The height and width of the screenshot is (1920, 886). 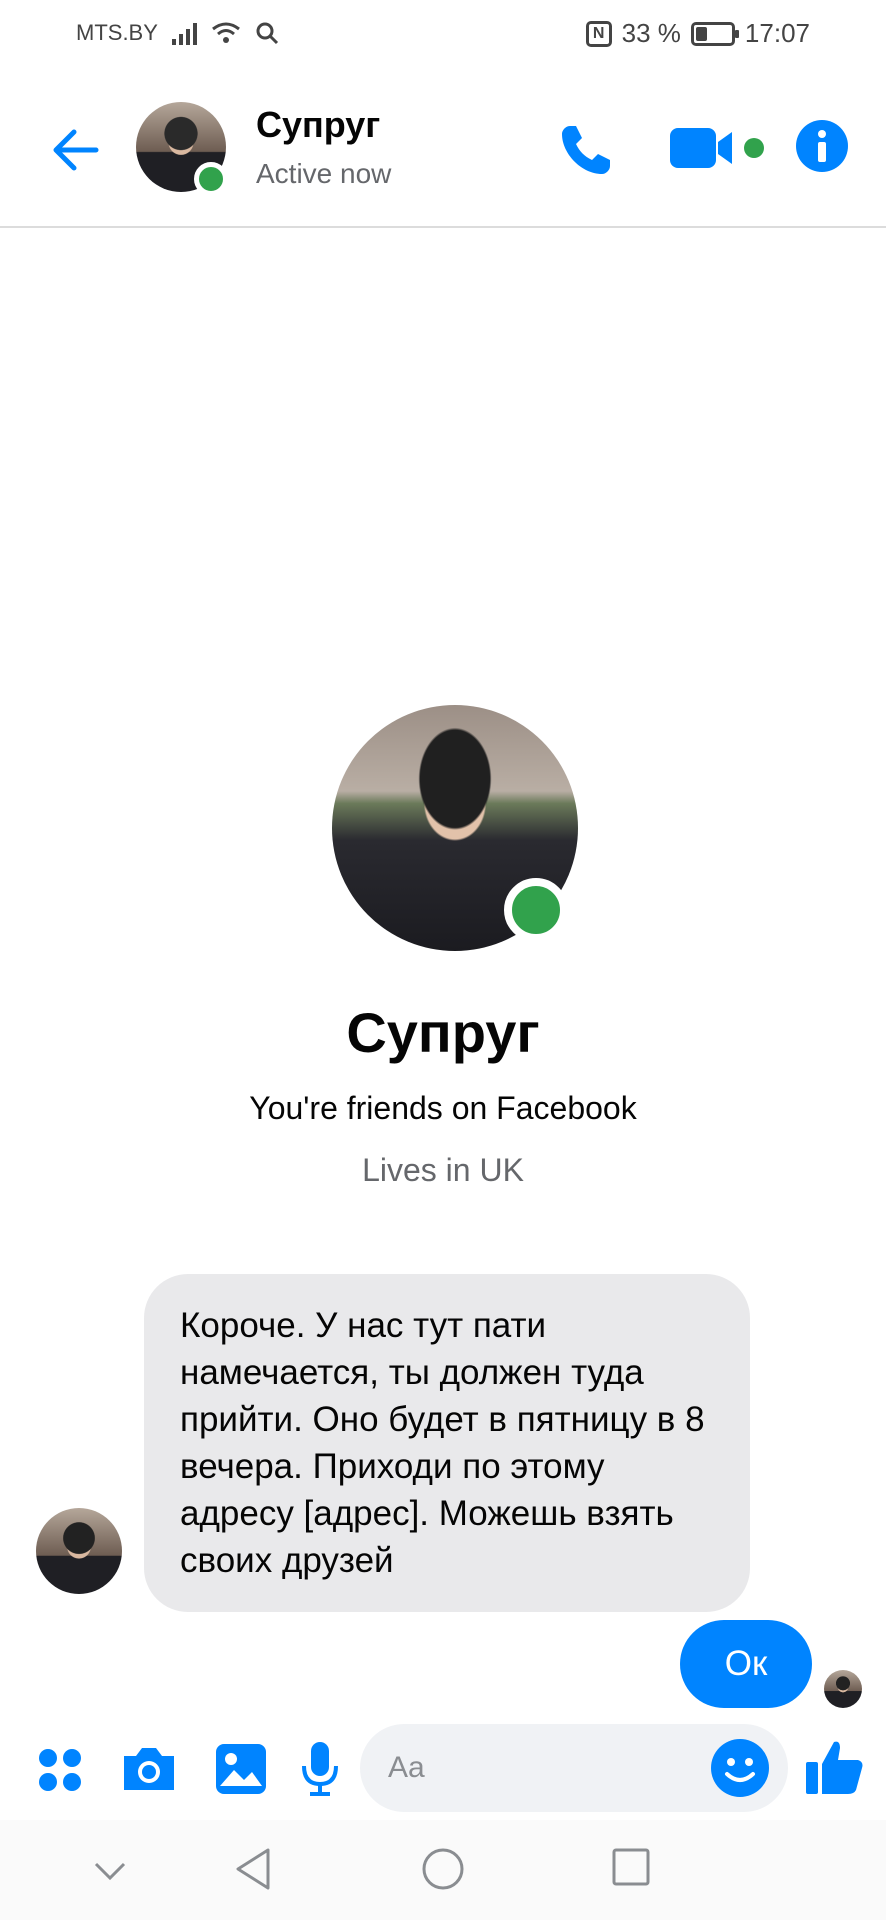 I want to click on status-right: N 33 % 17:07, so click(x=697, y=33).